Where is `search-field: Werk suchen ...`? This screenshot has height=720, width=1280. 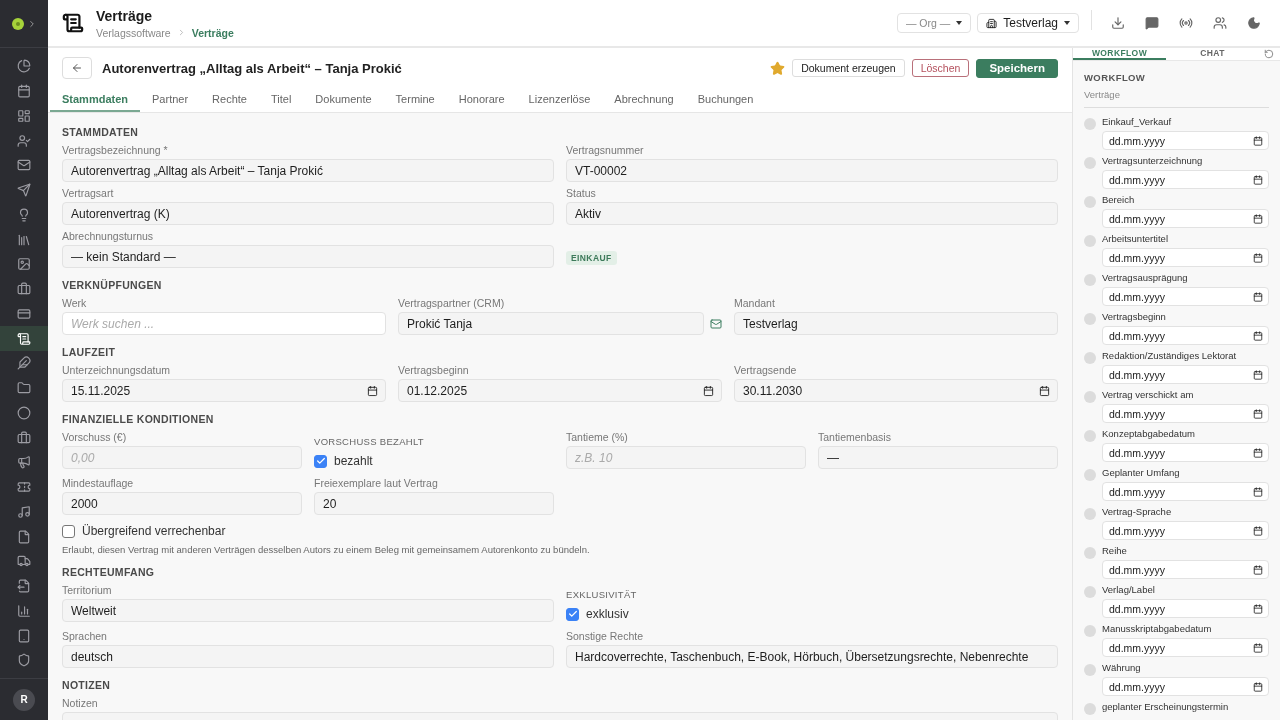
search-field: Werk suchen ... is located at coordinates (224, 323).